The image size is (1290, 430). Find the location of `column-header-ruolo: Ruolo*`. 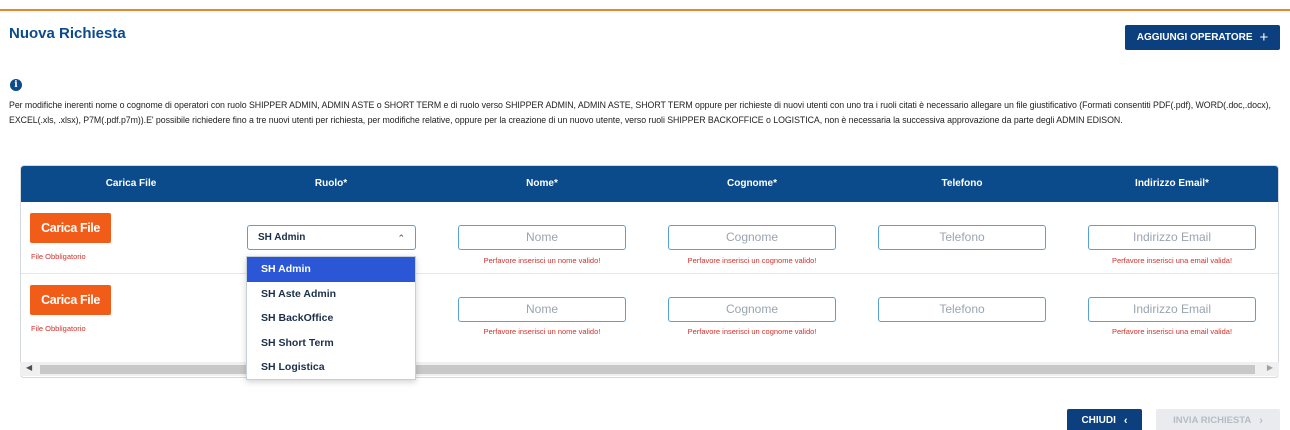

column-header-ruolo: Ruolo* is located at coordinates (331, 183).